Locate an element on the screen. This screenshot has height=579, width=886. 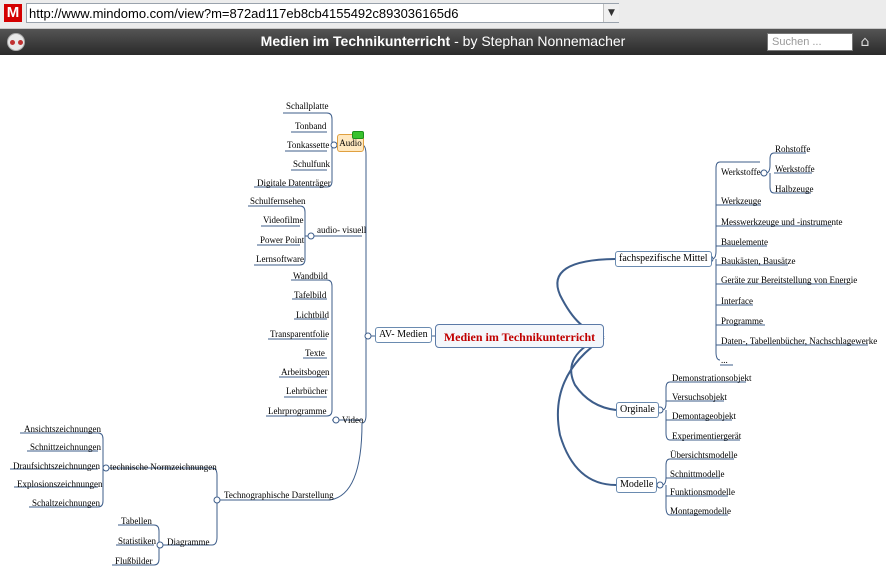
home-icon: ⌂ is located at coordinates (865, 42).